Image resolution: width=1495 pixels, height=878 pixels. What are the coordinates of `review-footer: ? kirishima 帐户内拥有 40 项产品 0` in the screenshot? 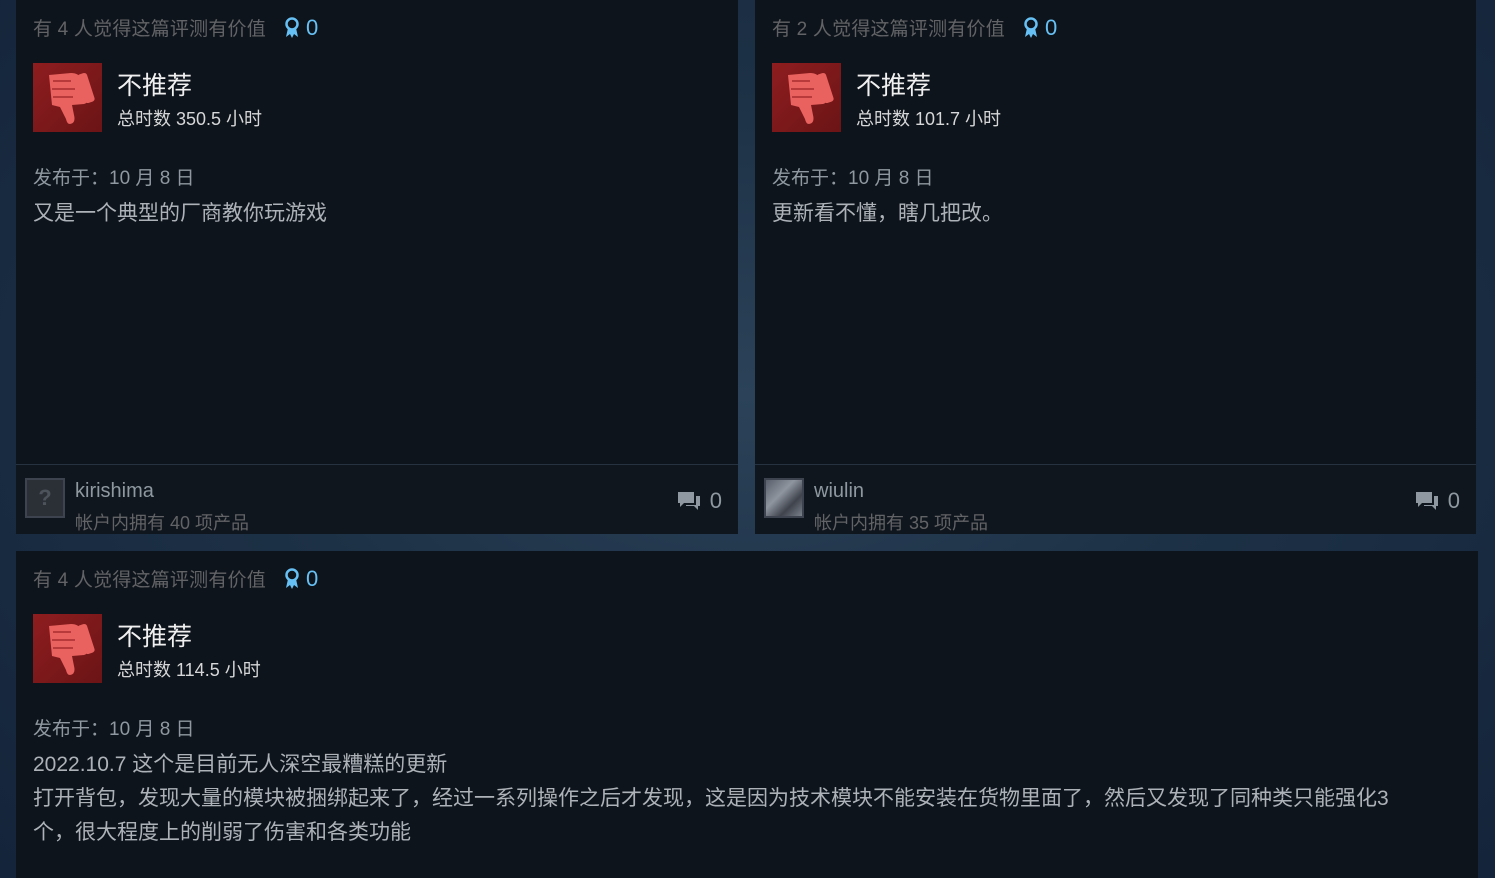 It's located at (377, 499).